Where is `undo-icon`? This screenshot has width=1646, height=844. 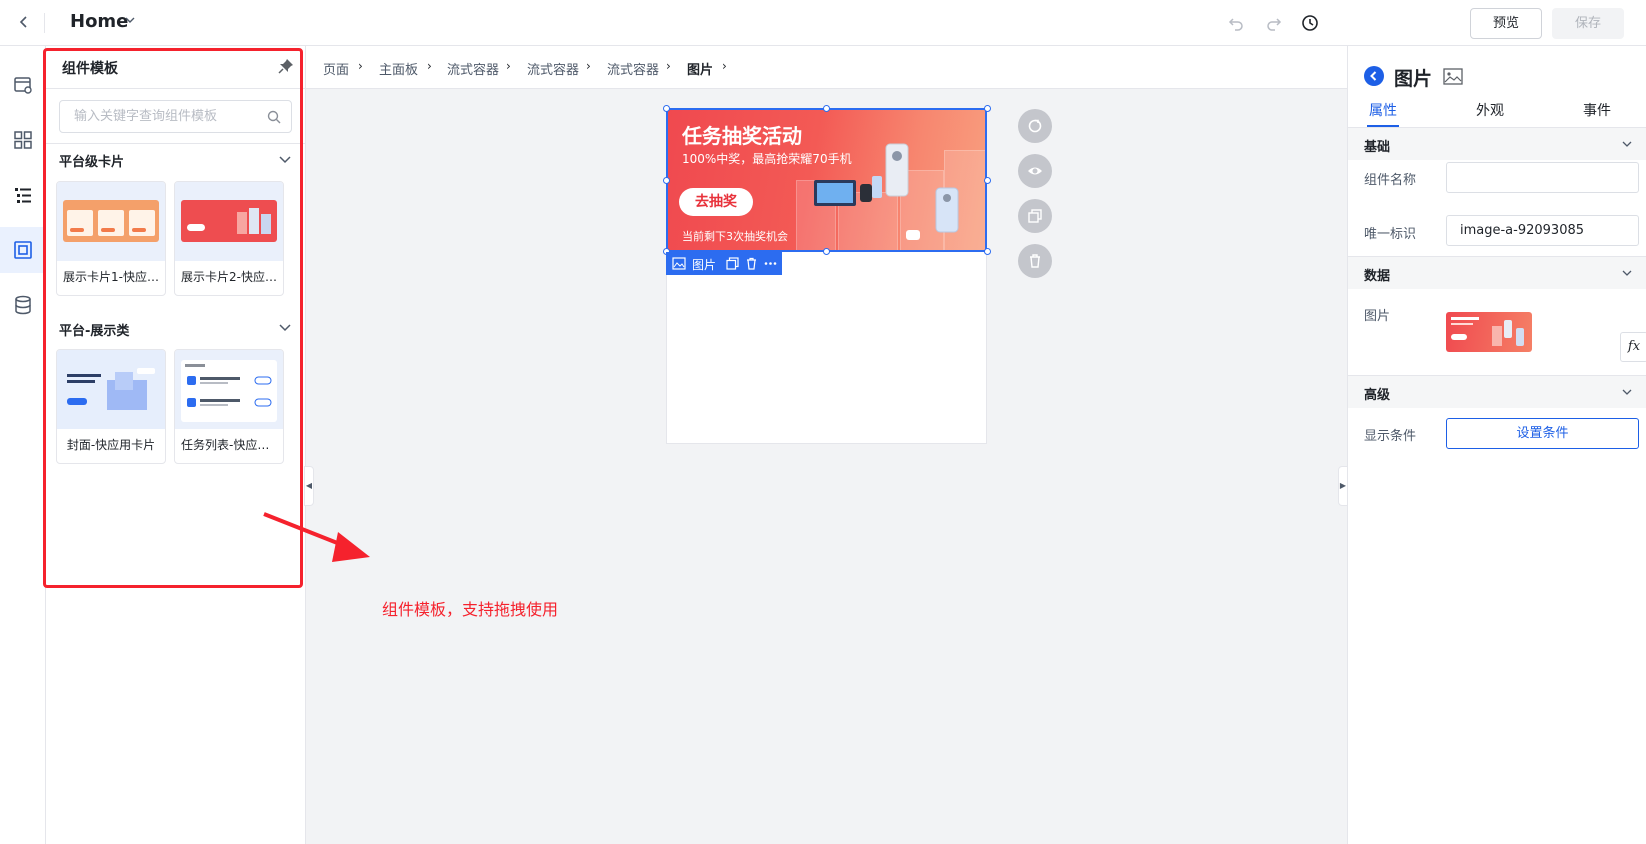
undo-icon is located at coordinates (1236, 23).